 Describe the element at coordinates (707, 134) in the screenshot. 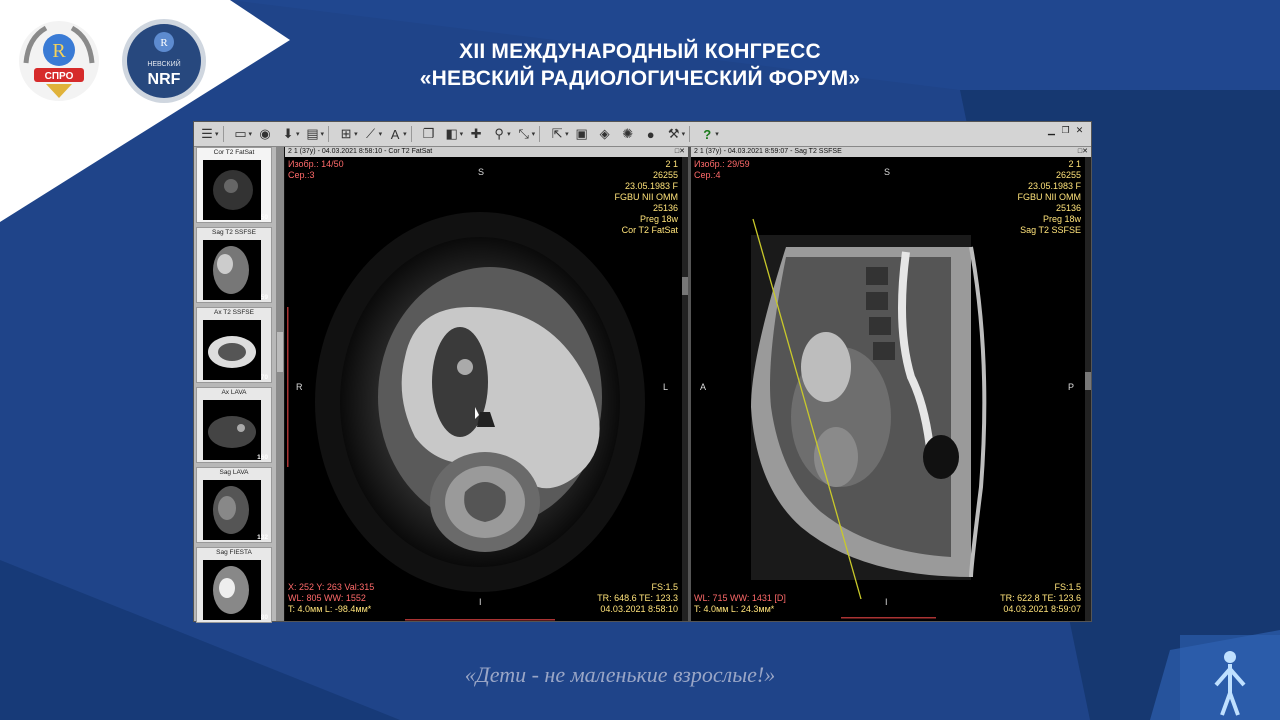

I see `help-icon: ?` at that location.